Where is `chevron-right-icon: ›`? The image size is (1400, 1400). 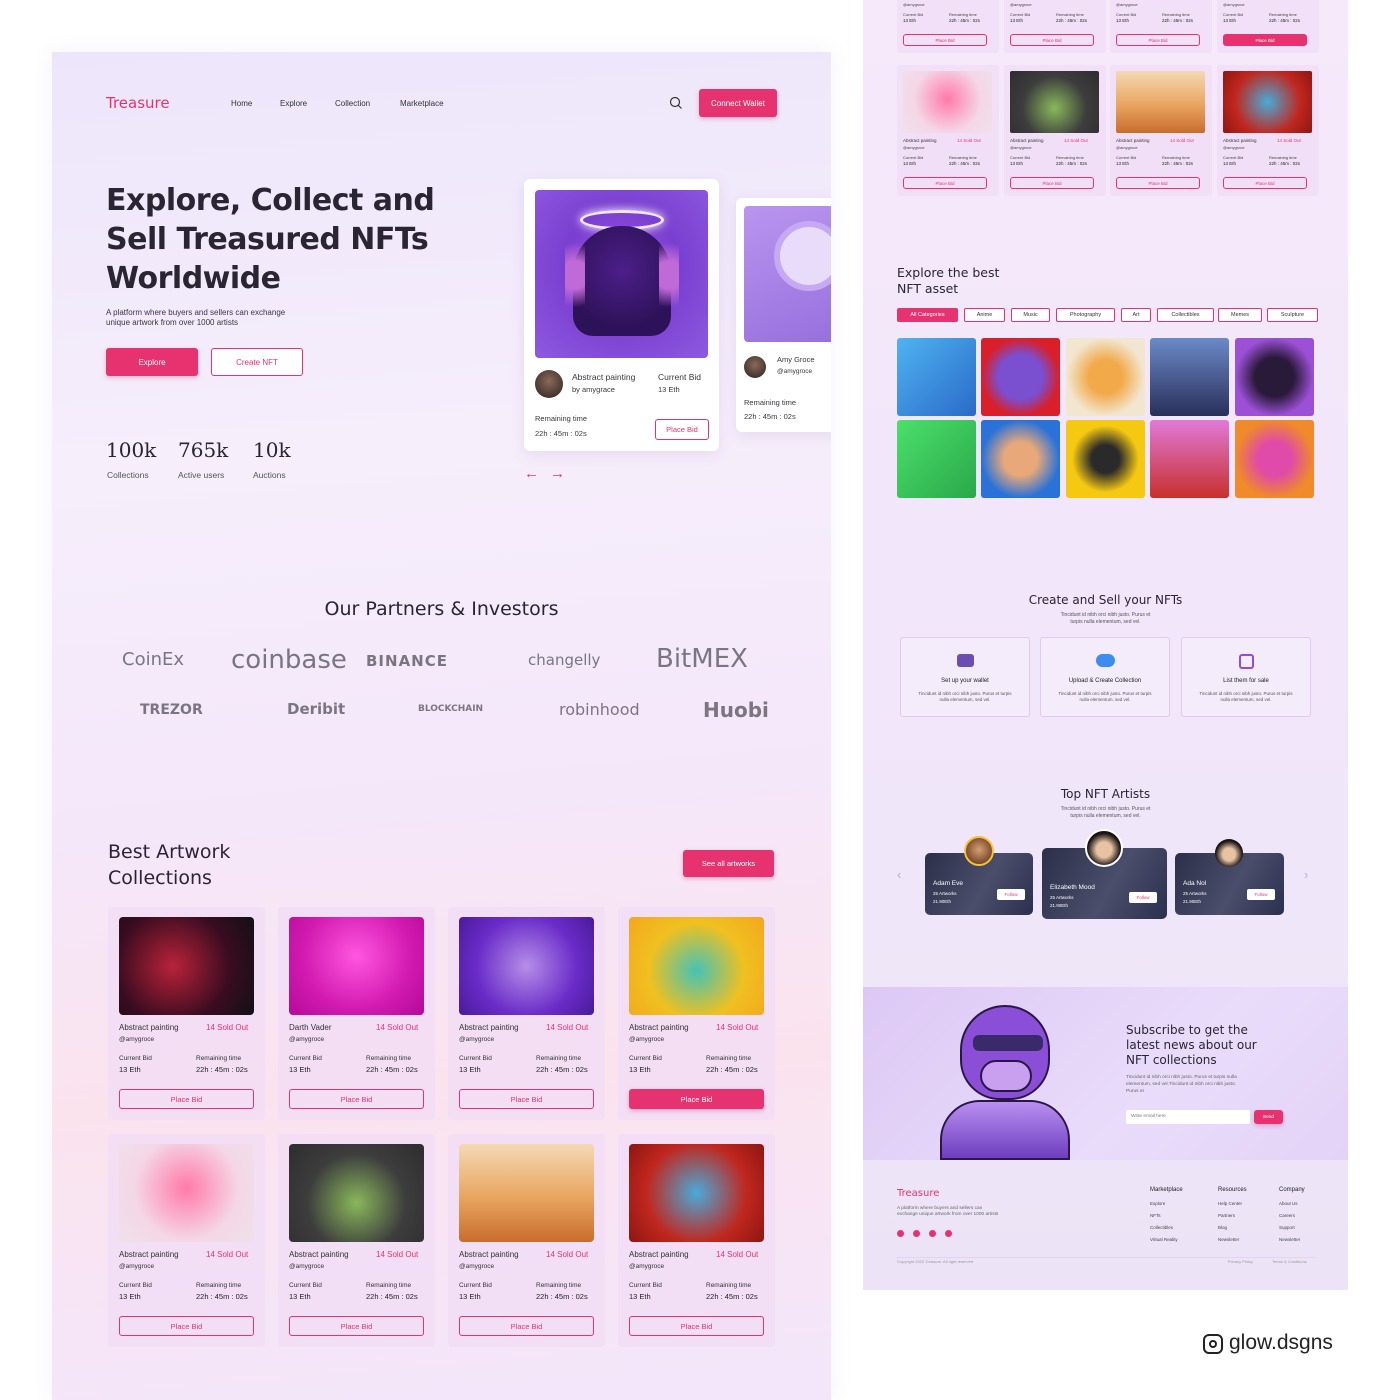
chevron-right-icon: › is located at coordinates (1306, 874).